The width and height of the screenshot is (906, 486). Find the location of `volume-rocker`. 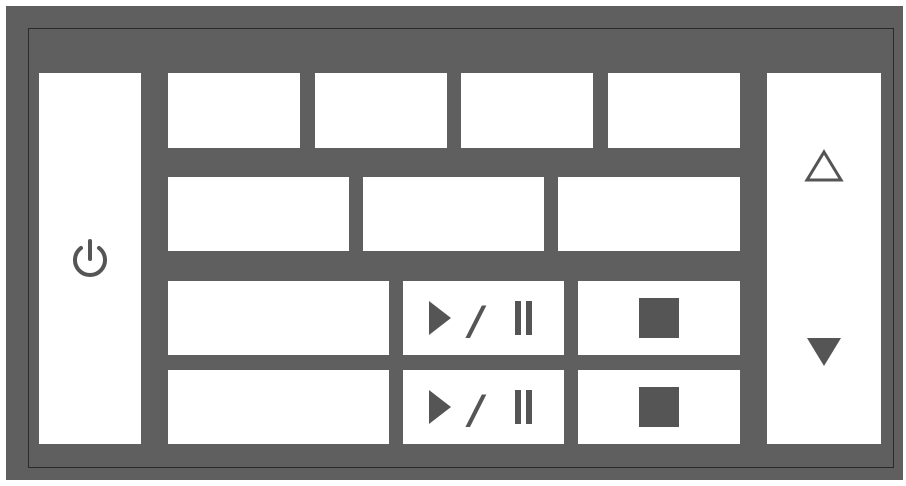

volume-rocker is located at coordinates (824, 258).